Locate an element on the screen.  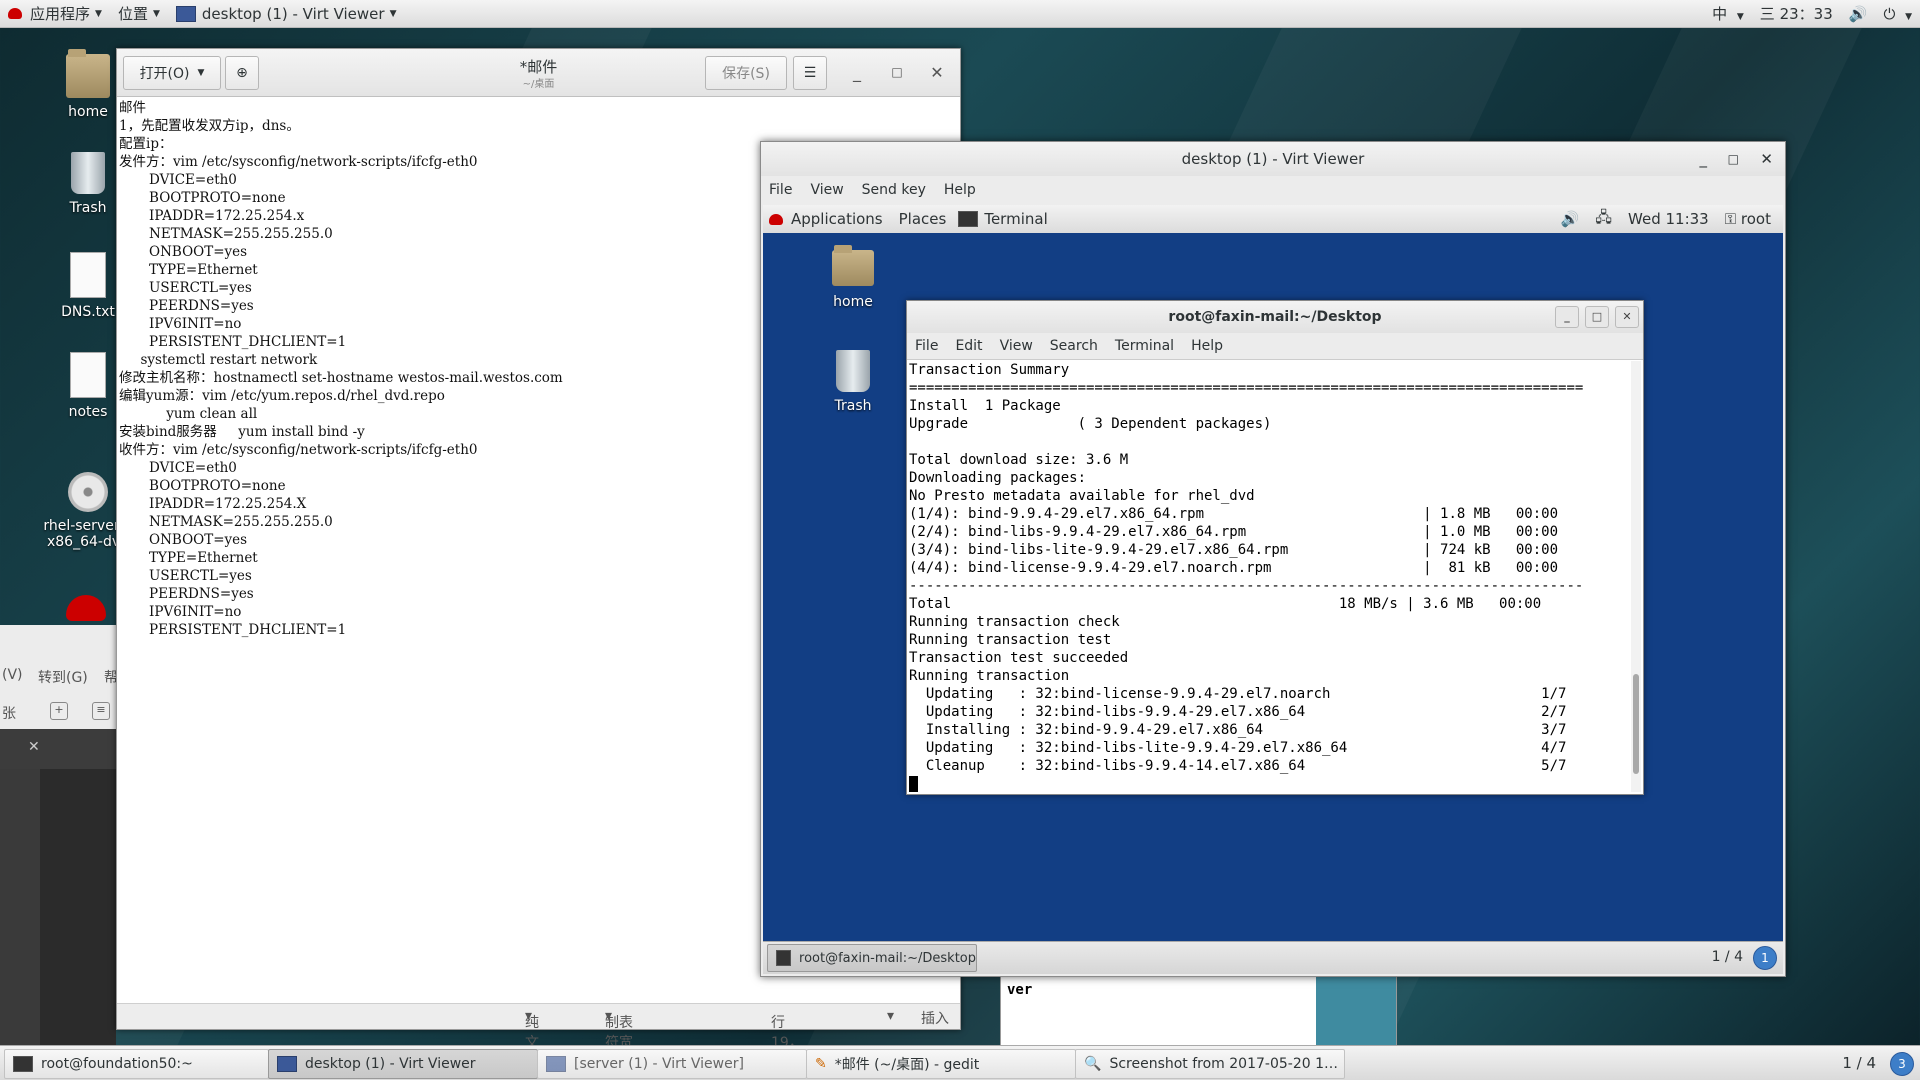
places-label: 位置 is located at coordinates (132, 14).